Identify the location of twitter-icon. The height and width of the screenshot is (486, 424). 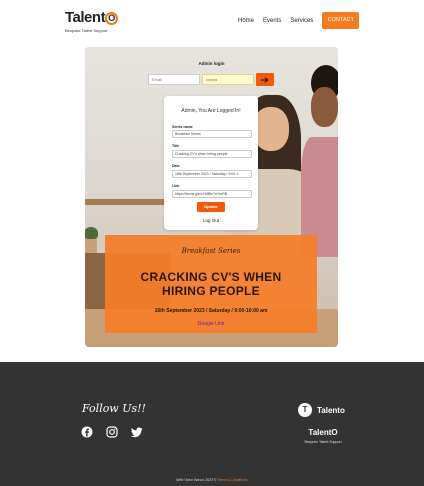
(137, 432).